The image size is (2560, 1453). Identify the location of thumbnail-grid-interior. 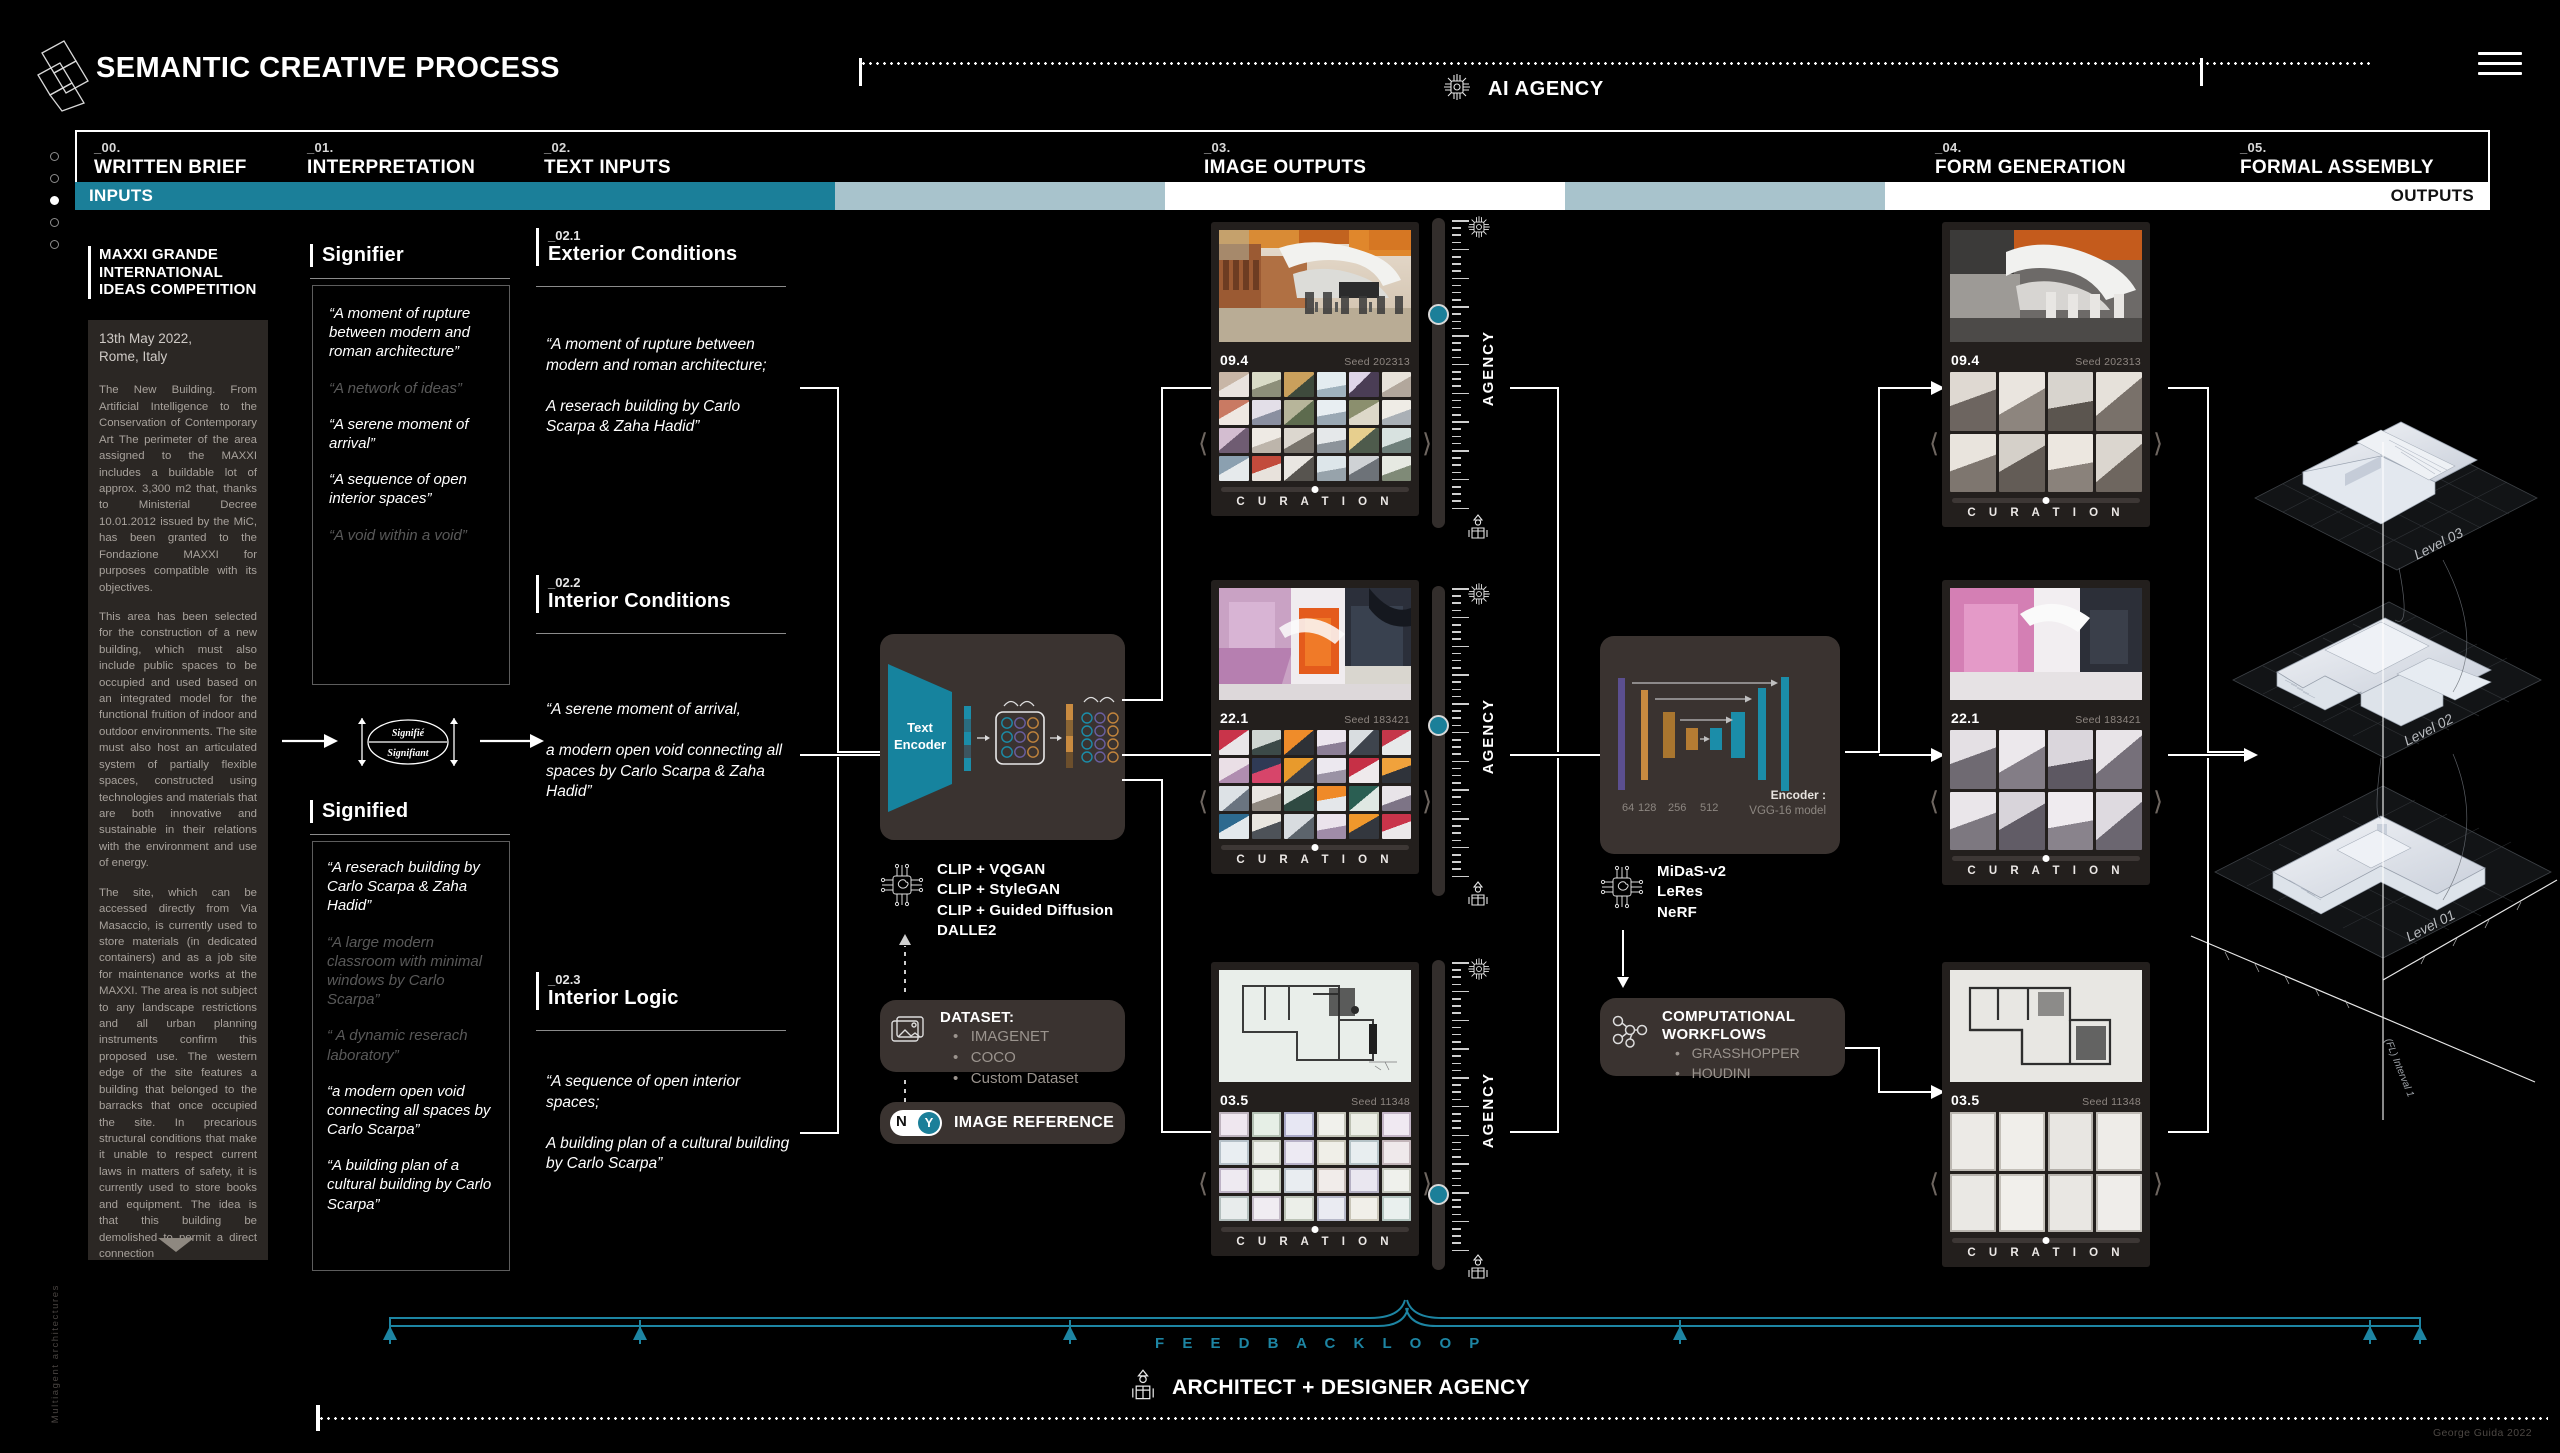
(1315, 784).